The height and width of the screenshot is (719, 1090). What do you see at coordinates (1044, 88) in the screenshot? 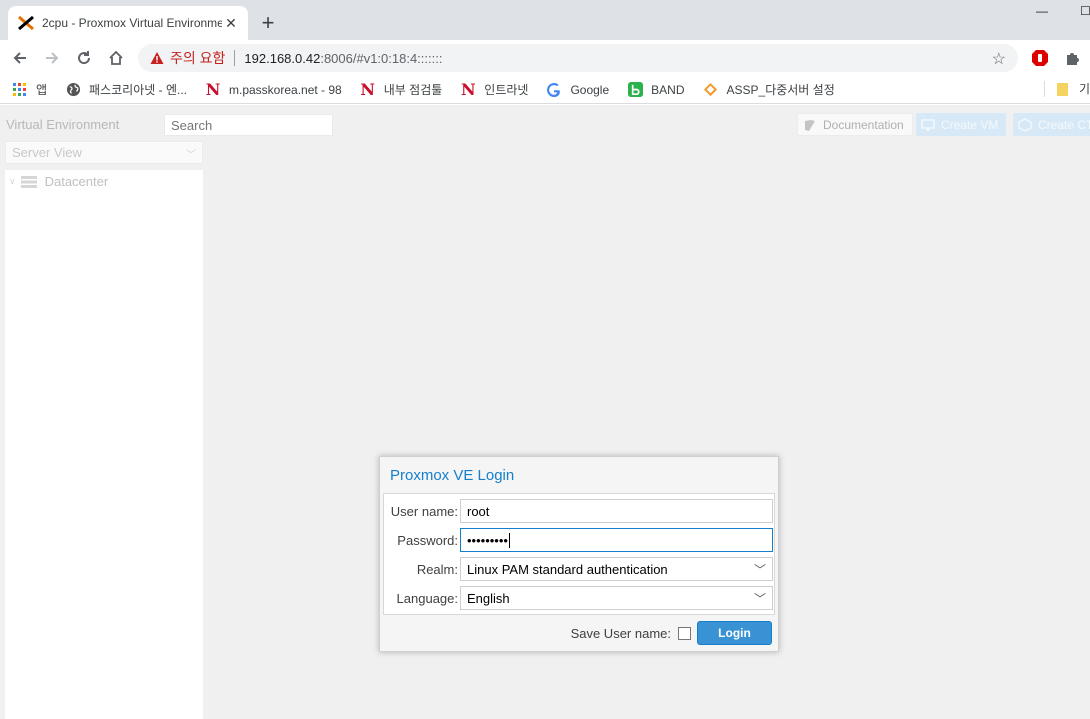
I see `bookmark-separator` at bounding box center [1044, 88].